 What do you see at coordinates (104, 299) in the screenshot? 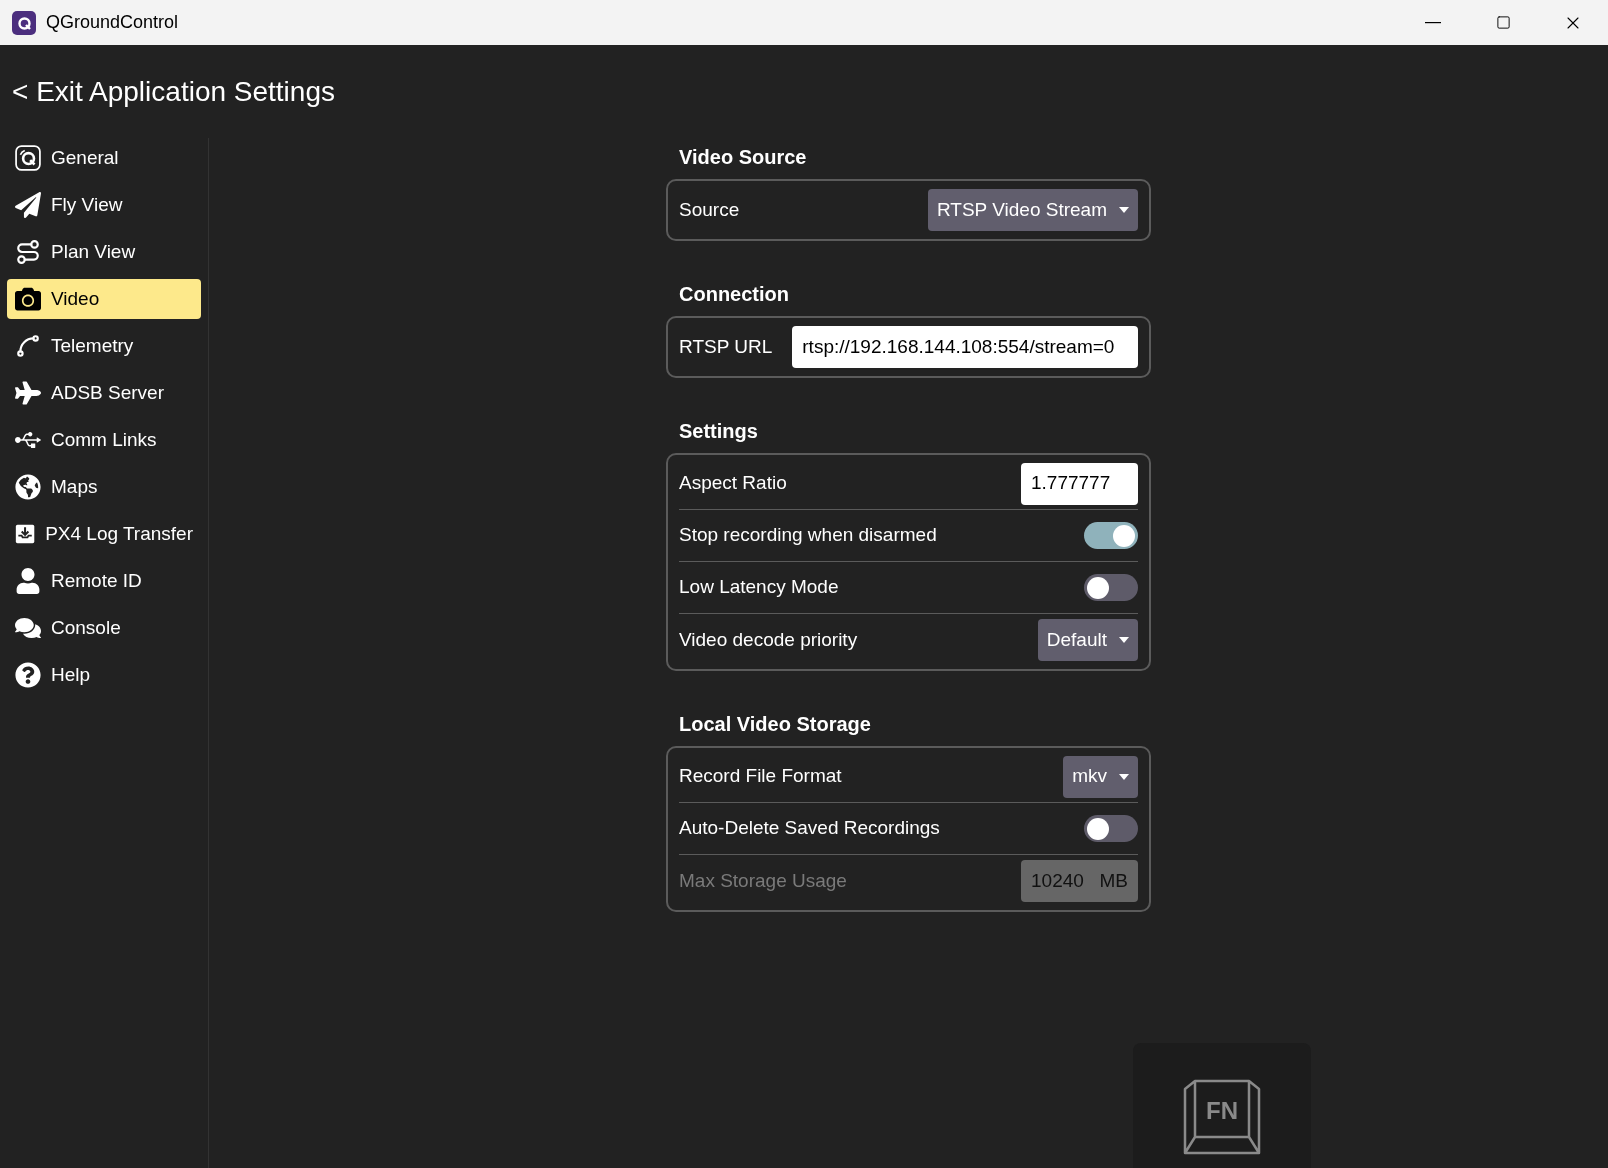
I see `sidebar-item: Video` at bounding box center [104, 299].